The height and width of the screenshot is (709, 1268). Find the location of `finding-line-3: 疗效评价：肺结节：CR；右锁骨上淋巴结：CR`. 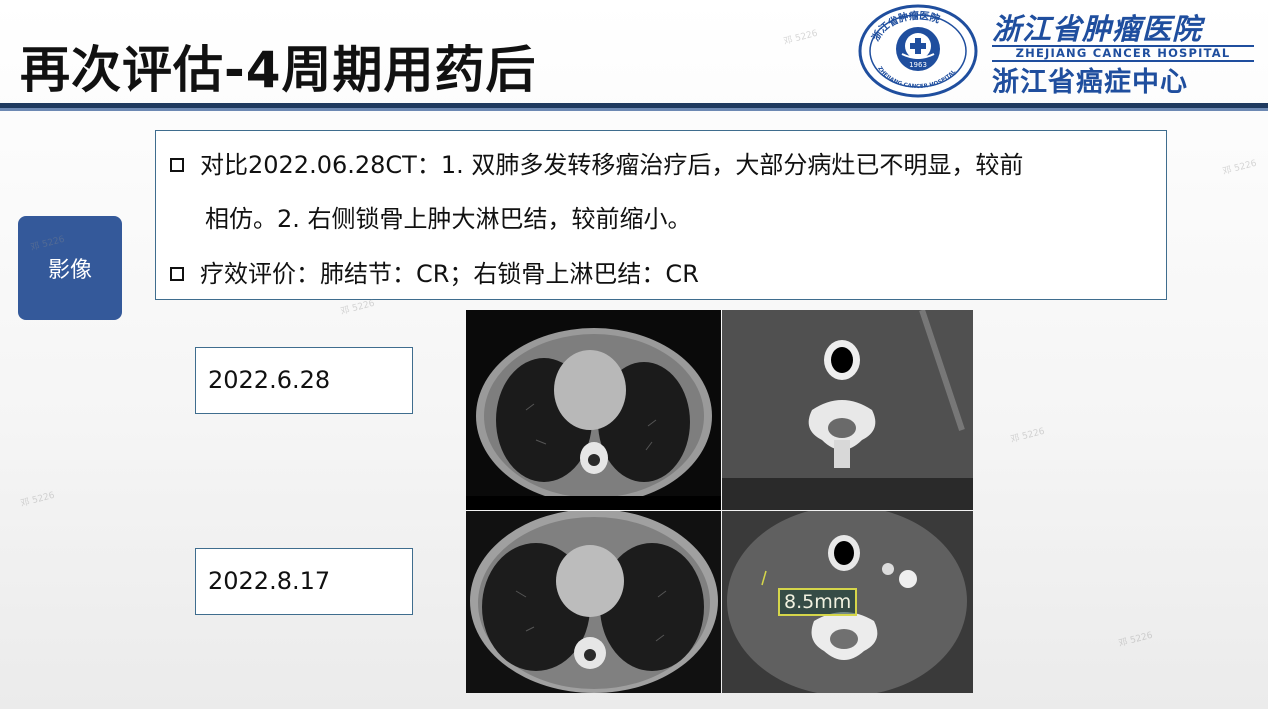

finding-line-3: 疗效评价：肺结节：CR；右锁骨上淋巴结：CR is located at coordinates (449, 274).